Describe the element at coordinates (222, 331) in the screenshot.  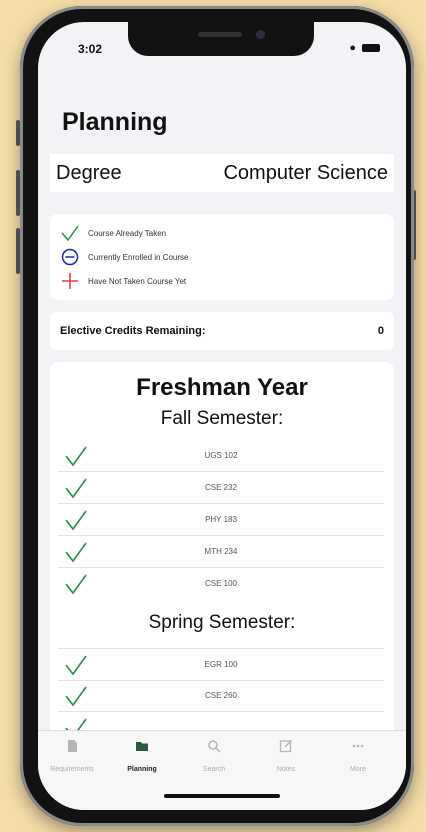
I see `elective-credits-row: Elective Credits Remaining: 0` at that location.